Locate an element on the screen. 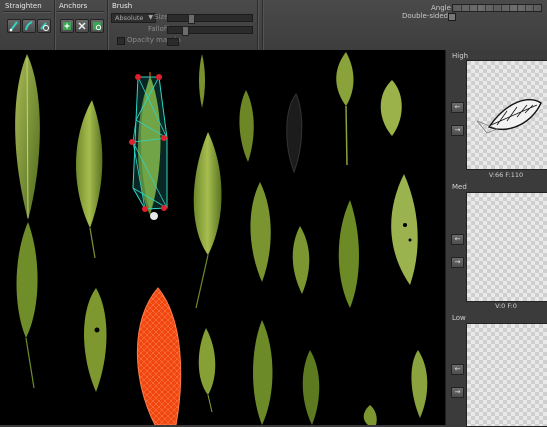 Image resolution: width=547 pixels, height=427 pixels. lod-med-info: V:0 F:0 is located at coordinates (506, 306).